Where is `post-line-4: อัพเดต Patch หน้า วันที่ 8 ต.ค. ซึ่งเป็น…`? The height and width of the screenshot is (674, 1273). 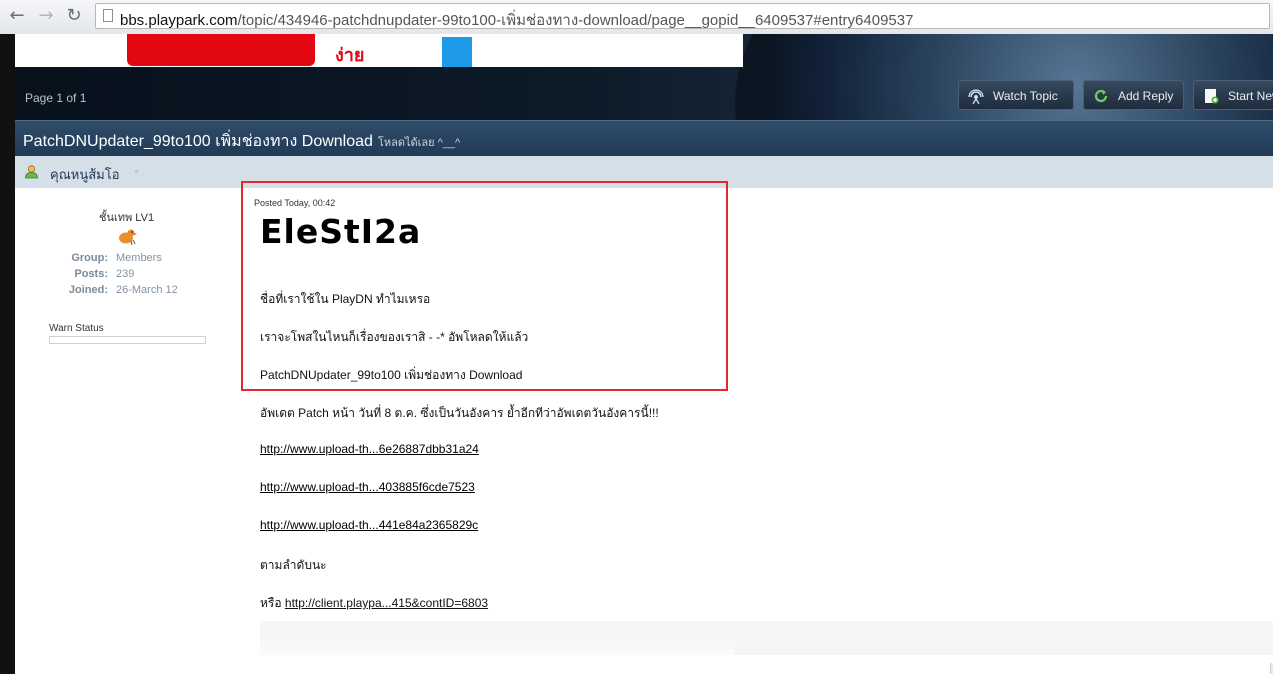
post-line-4: อัพเดต Patch หน้า วันที่ 8 ต.ค. ซึ่งเป็น… is located at coordinates (459, 413).